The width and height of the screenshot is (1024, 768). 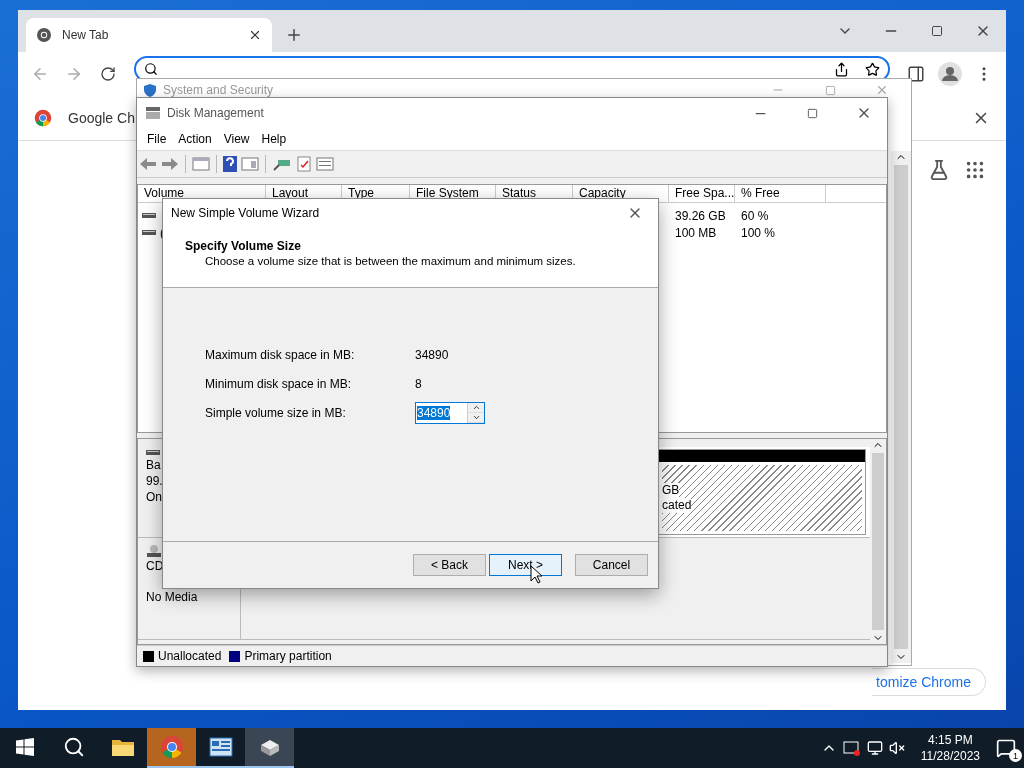 What do you see at coordinates (24, 747) in the screenshot?
I see `start-icon` at bounding box center [24, 747].